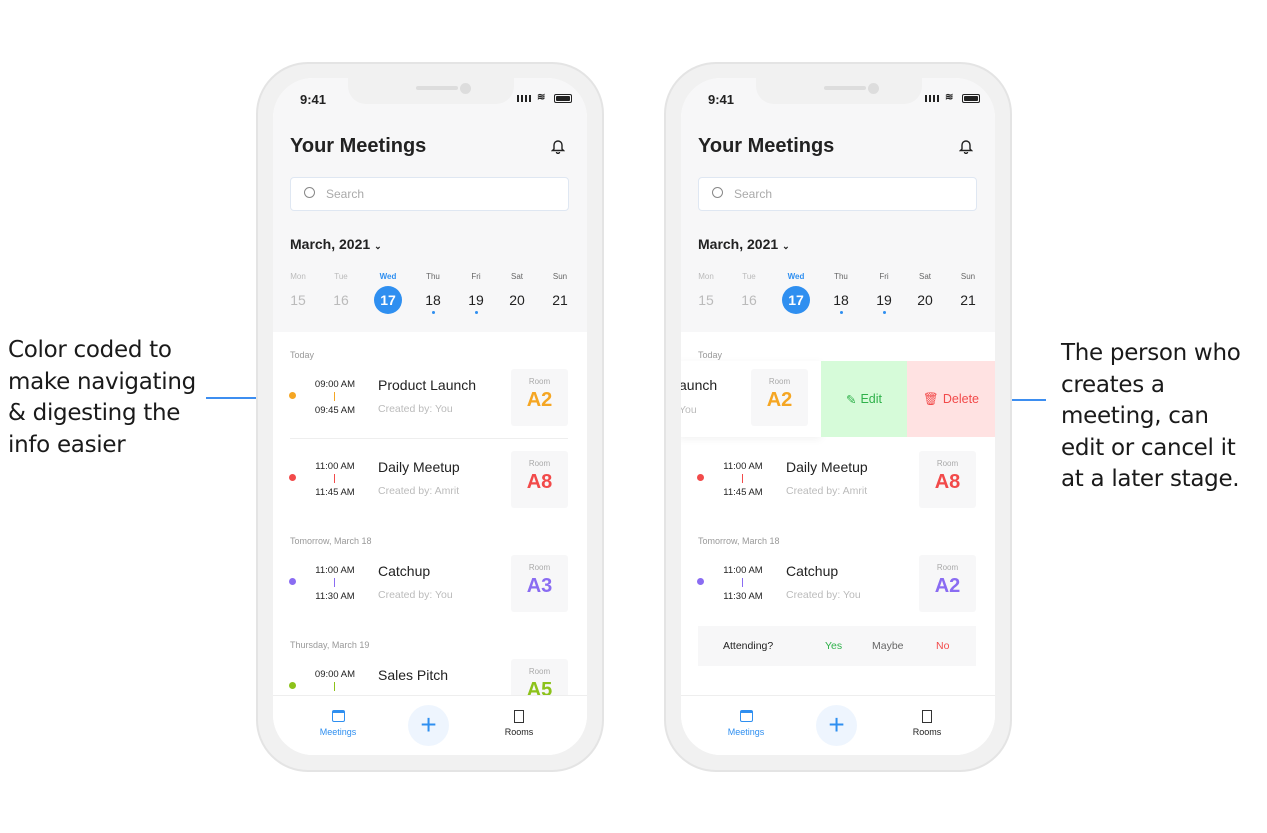  What do you see at coordinates (927, 732) in the screenshot?
I see `nav-rooms-label: Rooms` at bounding box center [927, 732].